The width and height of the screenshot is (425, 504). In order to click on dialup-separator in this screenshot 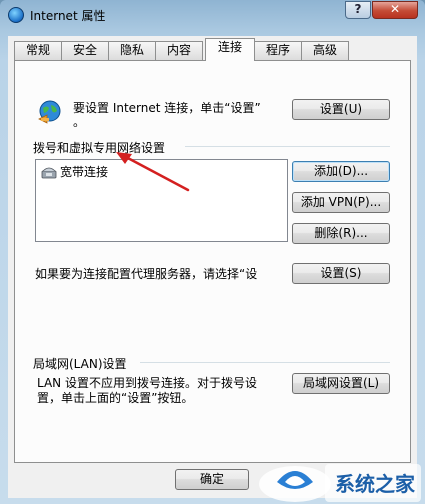, I will do `click(287, 146)`.